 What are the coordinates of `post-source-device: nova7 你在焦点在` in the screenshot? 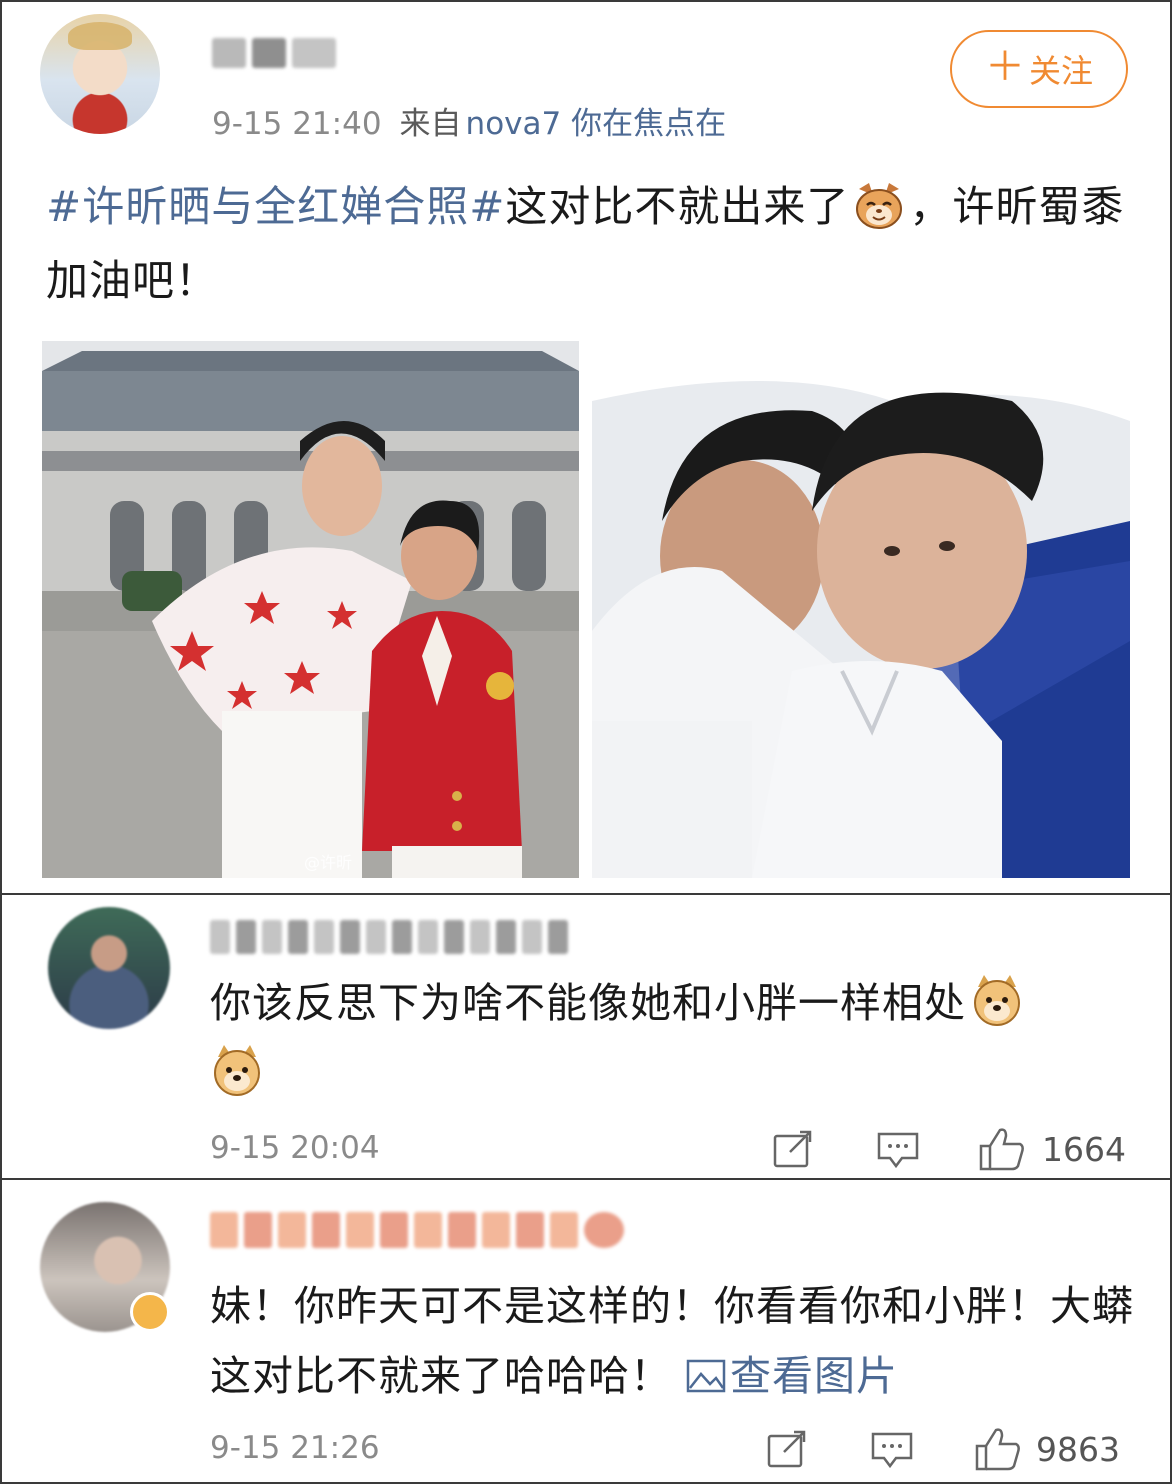 It's located at (596, 124).